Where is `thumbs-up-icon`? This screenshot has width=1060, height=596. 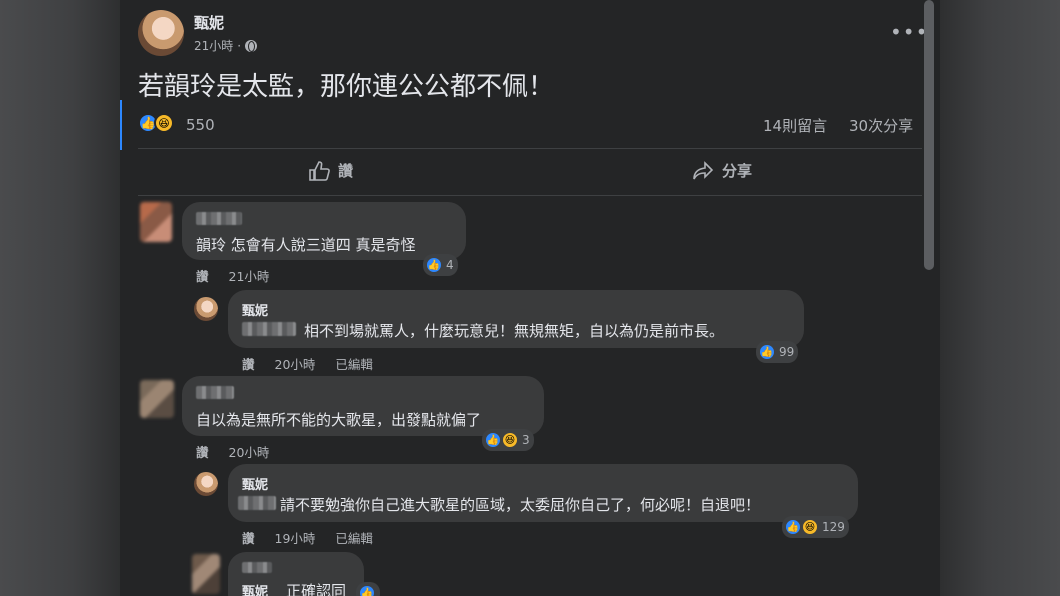 thumbs-up-icon is located at coordinates (319, 170).